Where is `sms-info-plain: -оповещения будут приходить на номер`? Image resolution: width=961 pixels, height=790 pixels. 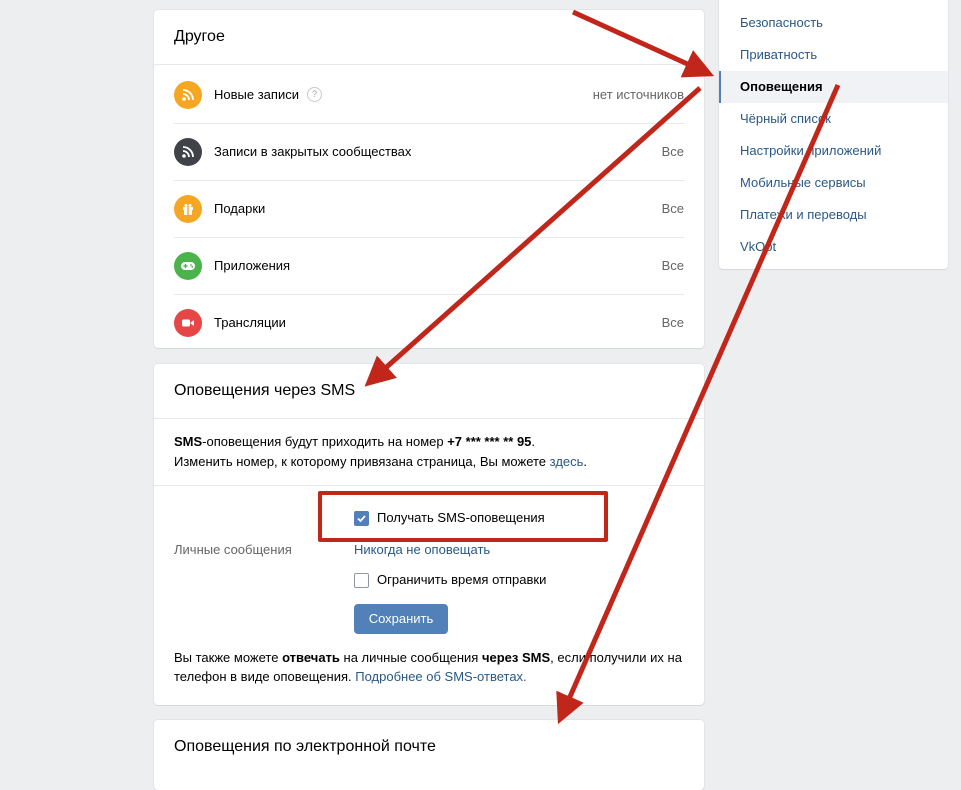
sms-info-plain: -оповещения будут приходить на номер is located at coordinates (325, 441).